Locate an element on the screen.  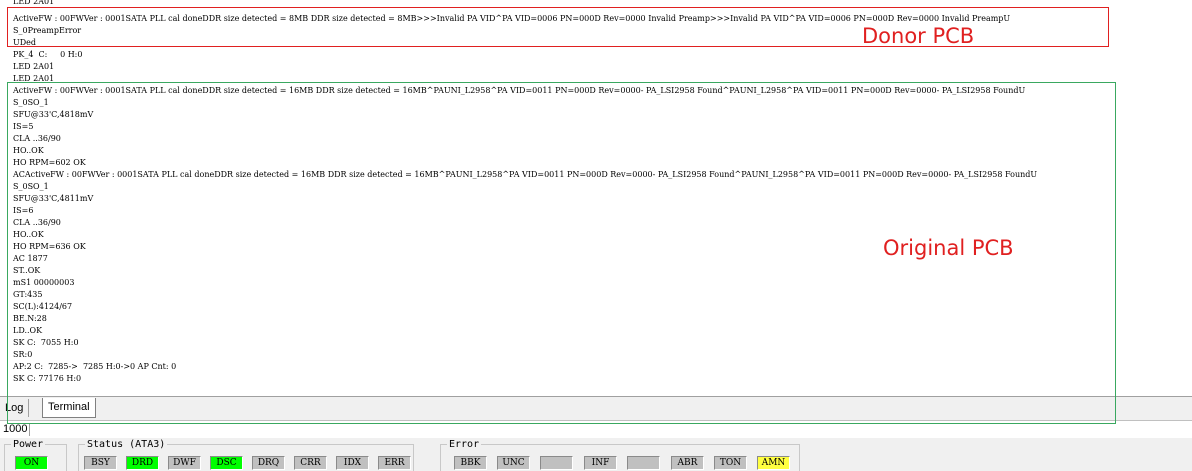
power-group-title: Power is located at coordinates (28, 444).